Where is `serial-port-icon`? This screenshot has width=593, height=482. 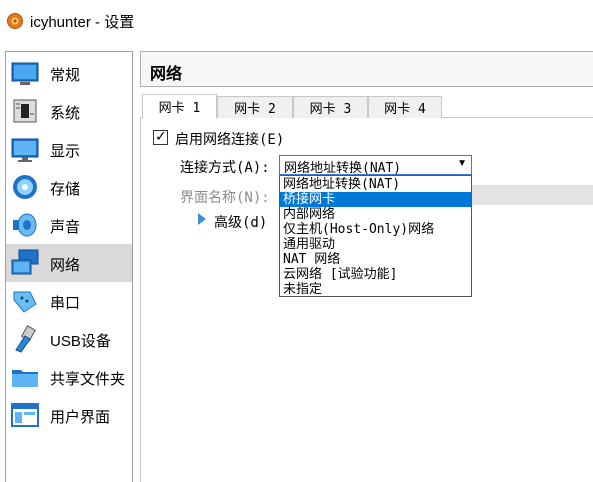 serial-port-icon is located at coordinates (25, 302).